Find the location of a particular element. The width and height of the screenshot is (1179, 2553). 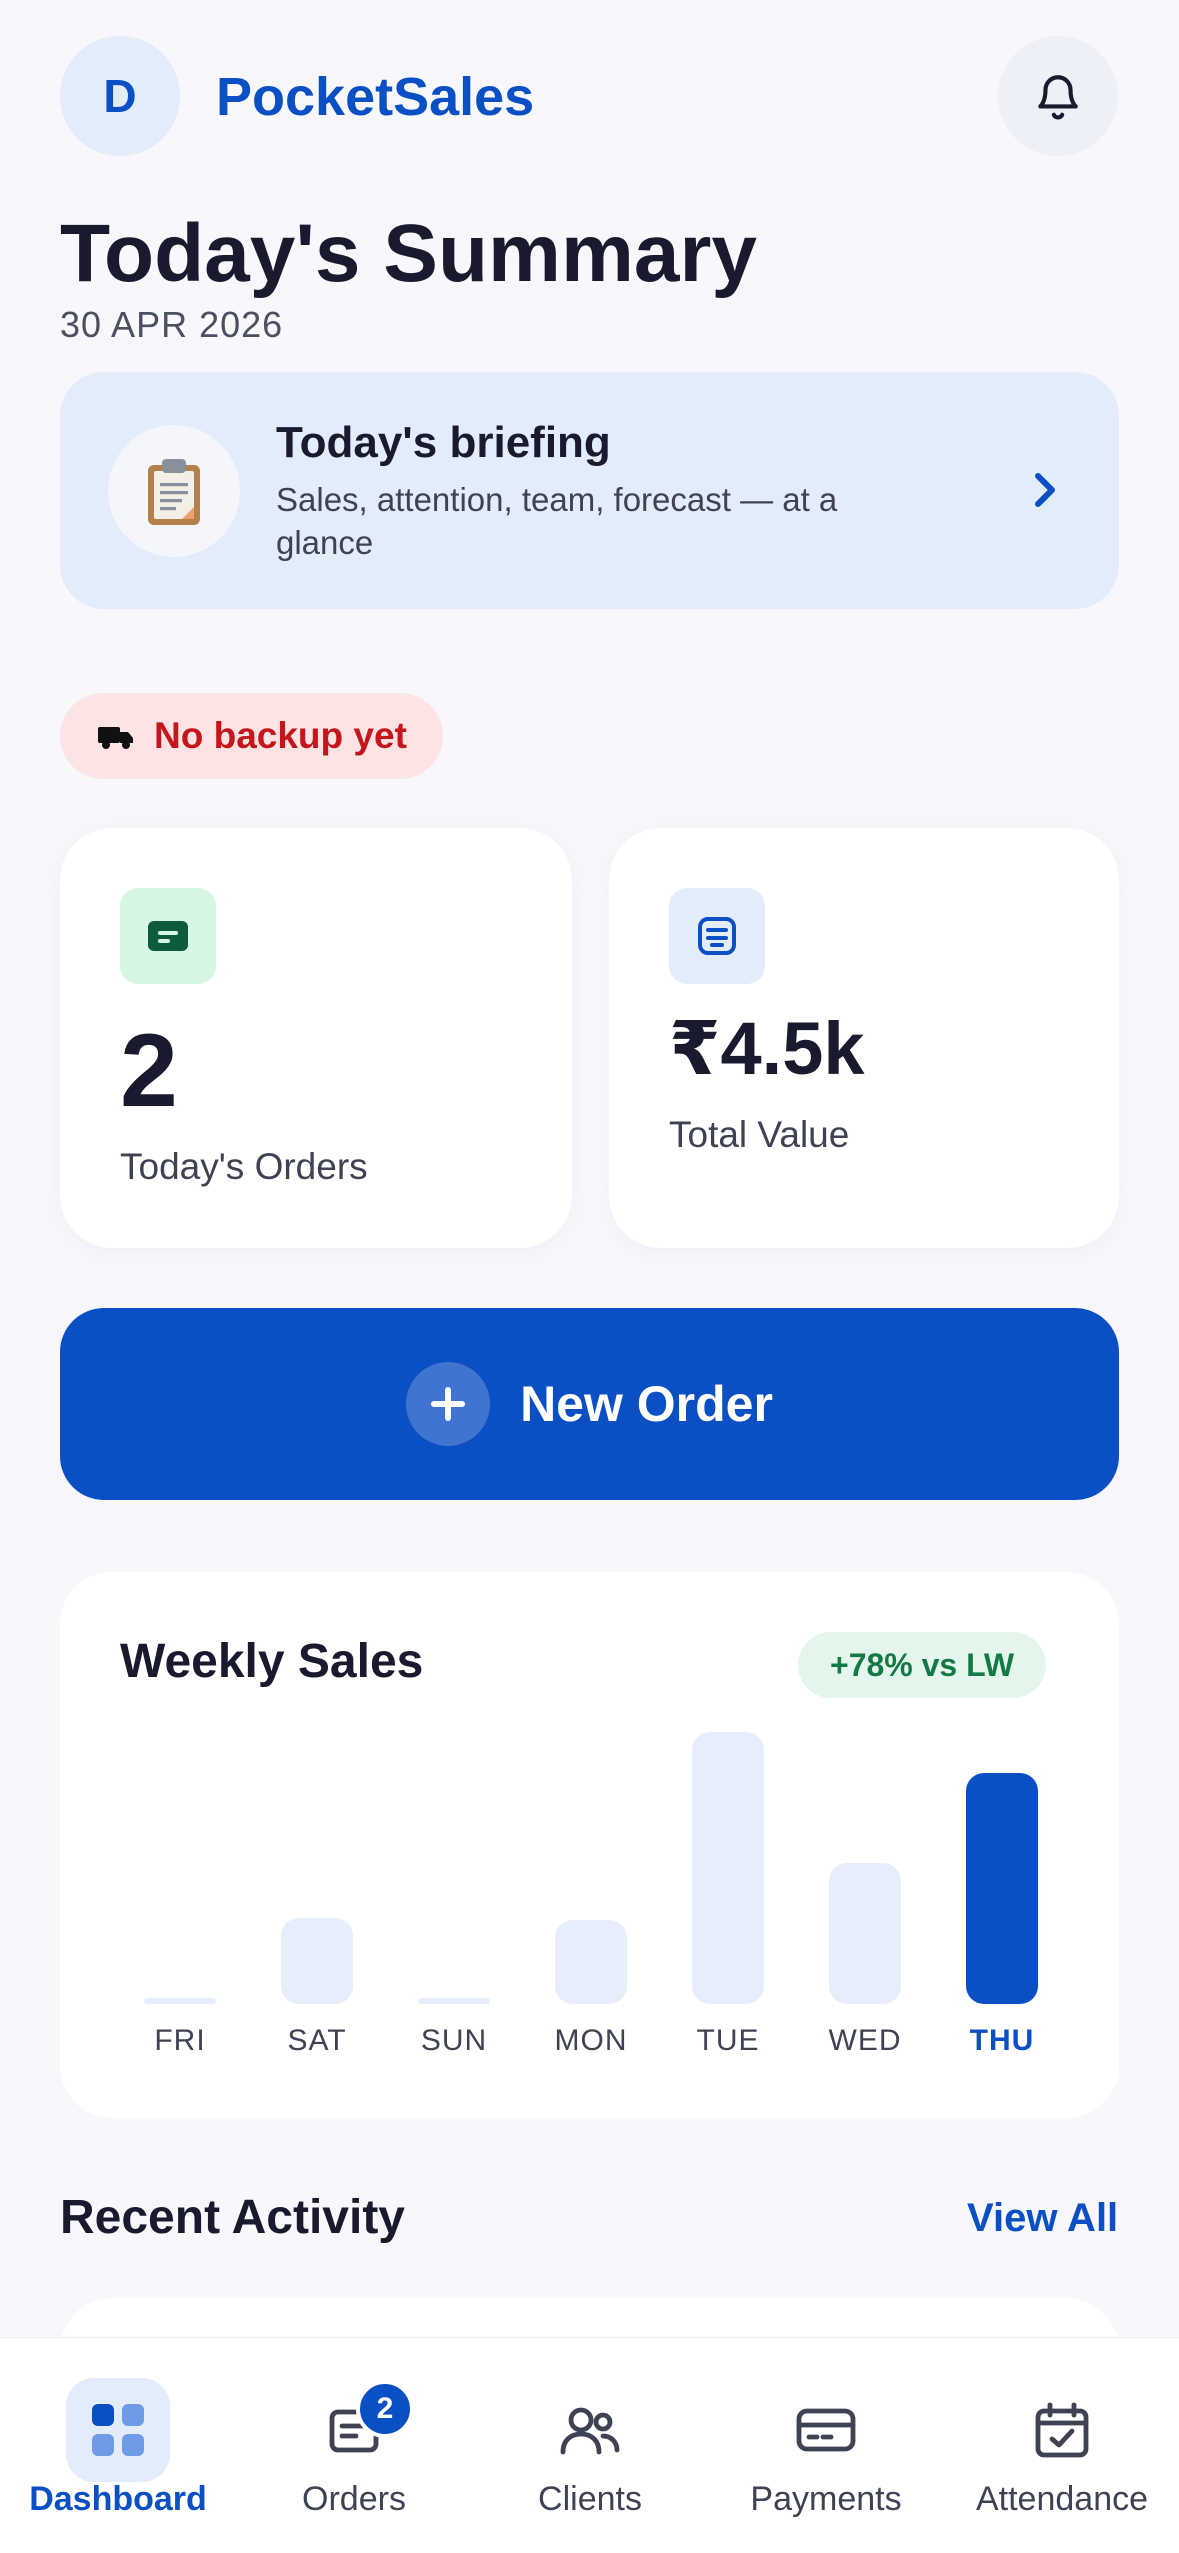

chart-day-label: WED is located at coordinates (865, 2040).